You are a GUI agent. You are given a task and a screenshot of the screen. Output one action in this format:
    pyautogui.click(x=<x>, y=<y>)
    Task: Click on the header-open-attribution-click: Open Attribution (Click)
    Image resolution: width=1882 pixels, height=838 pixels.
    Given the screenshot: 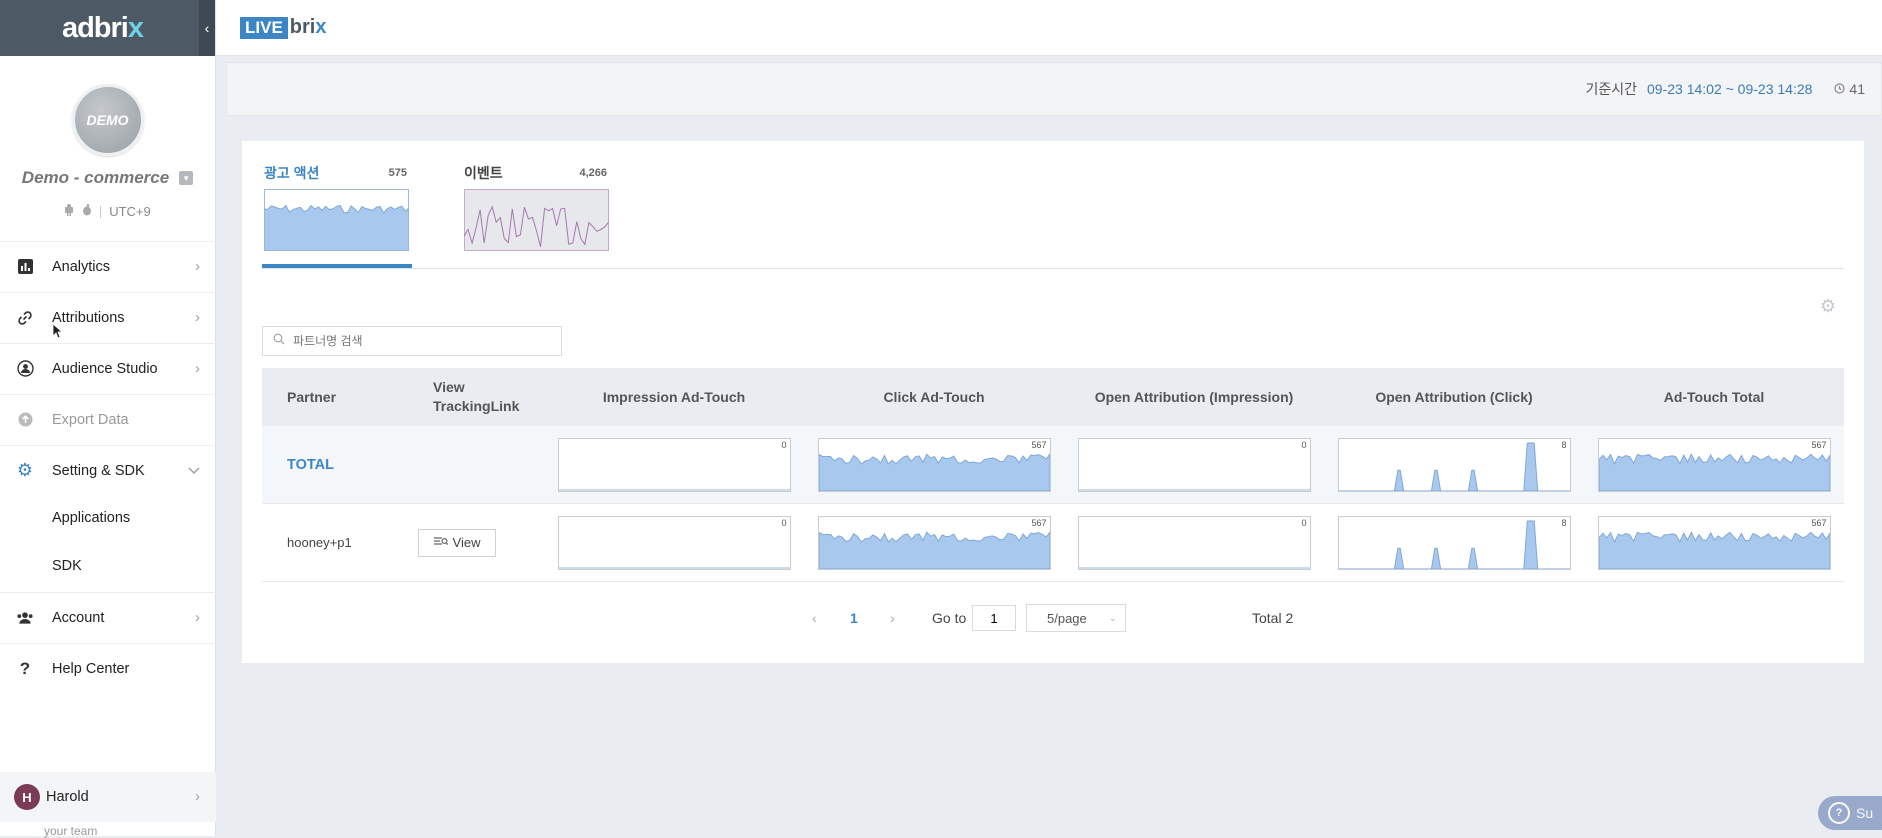 What is the action you would take?
    pyautogui.click(x=1454, y=397)
    